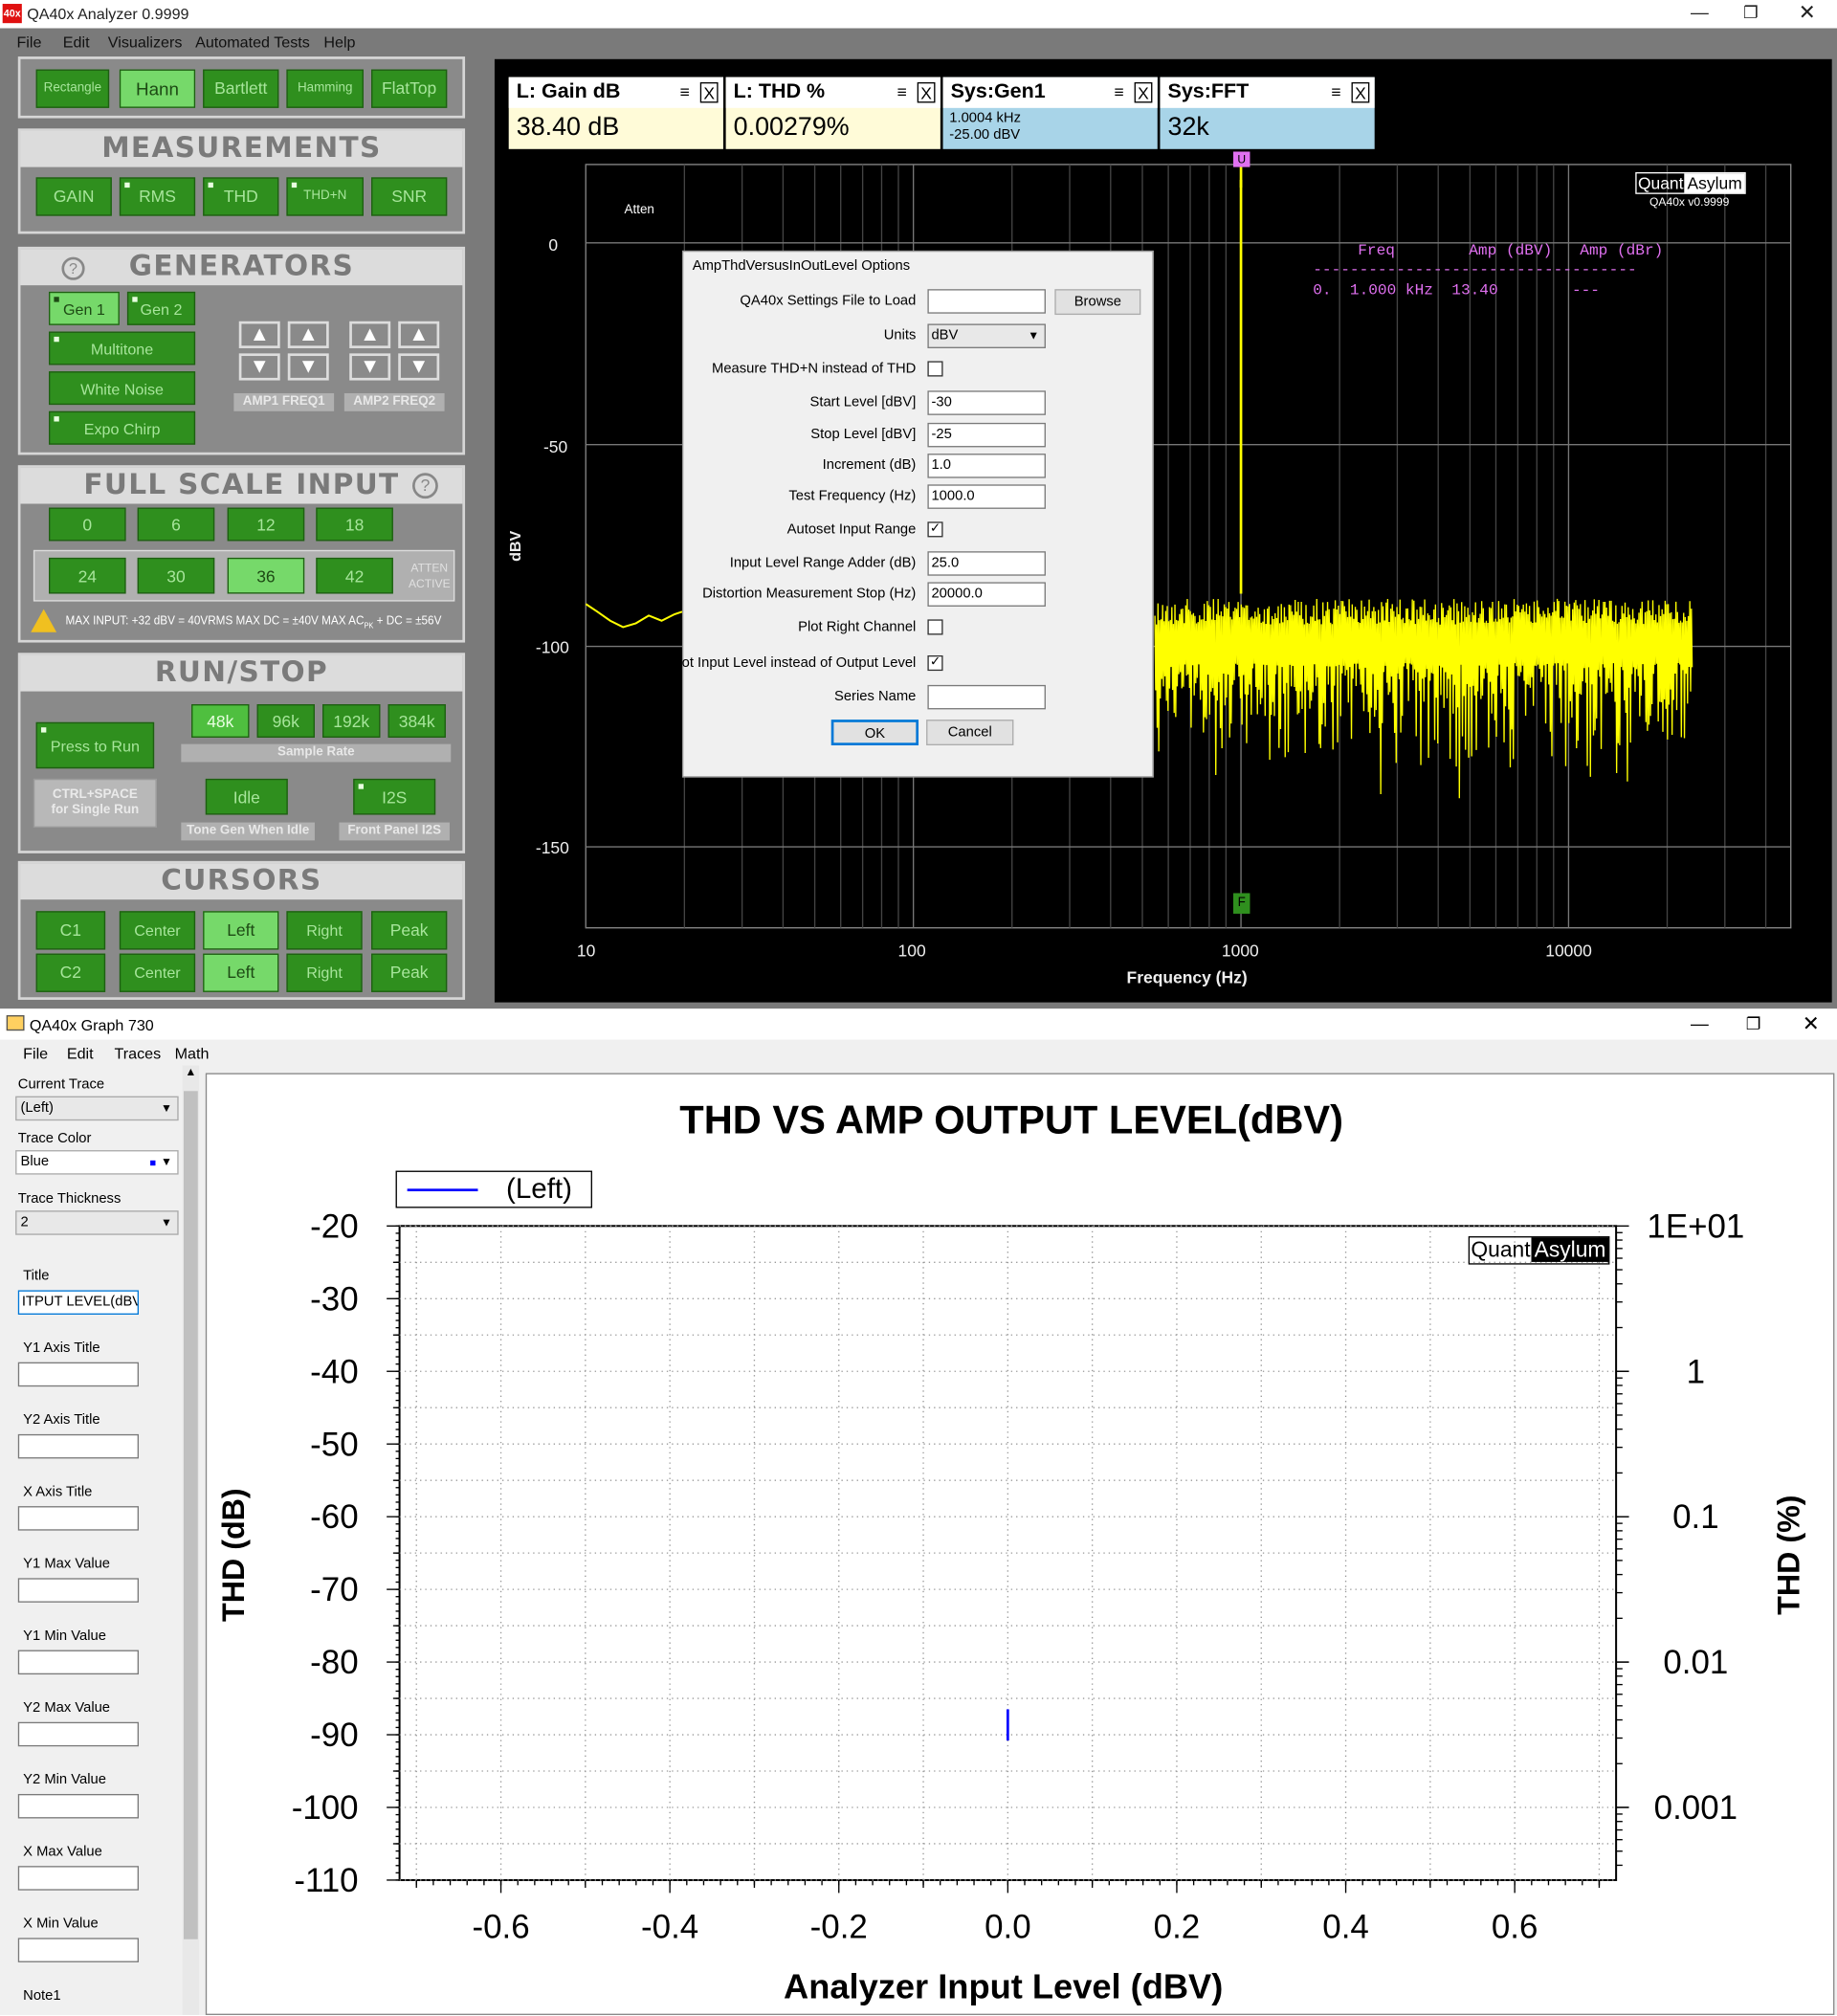 The height and width of the screenshot is (2016, 1837). Describe the element at coordinates (241, 930) in the screenshot. I see `cursor1-left-button: Left` at that location.